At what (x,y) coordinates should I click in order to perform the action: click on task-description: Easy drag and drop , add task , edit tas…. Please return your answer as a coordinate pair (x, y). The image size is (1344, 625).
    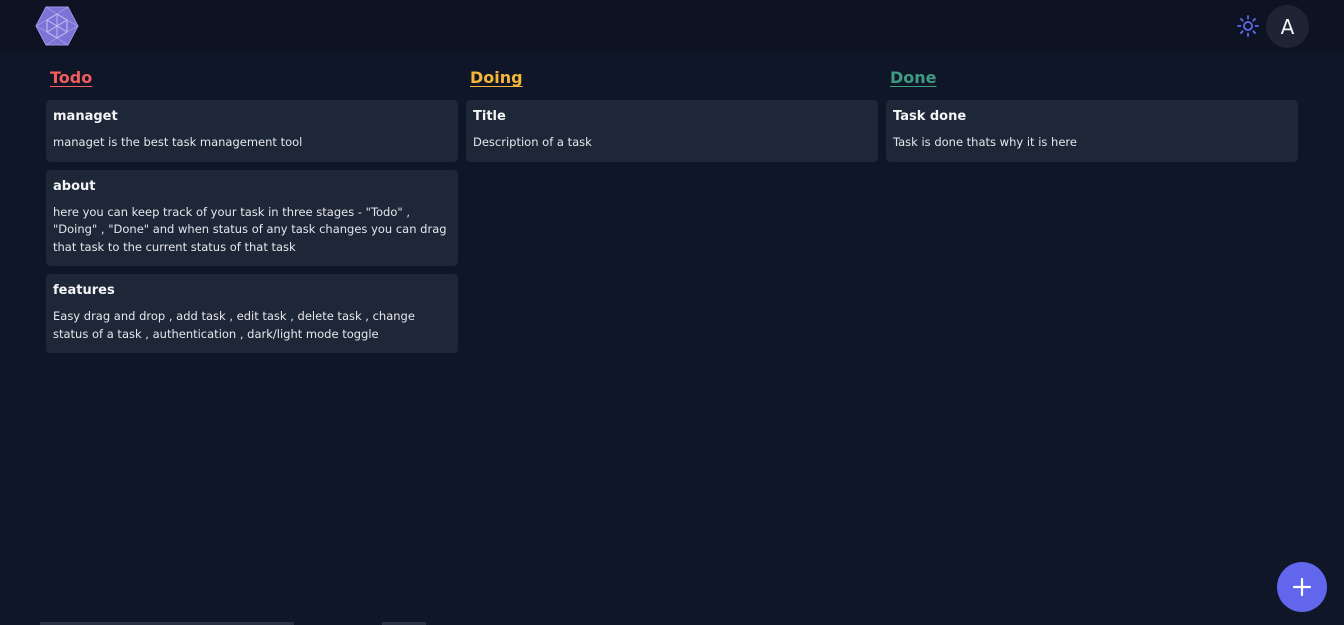
    Looking at the image, I should click on (234, 325).